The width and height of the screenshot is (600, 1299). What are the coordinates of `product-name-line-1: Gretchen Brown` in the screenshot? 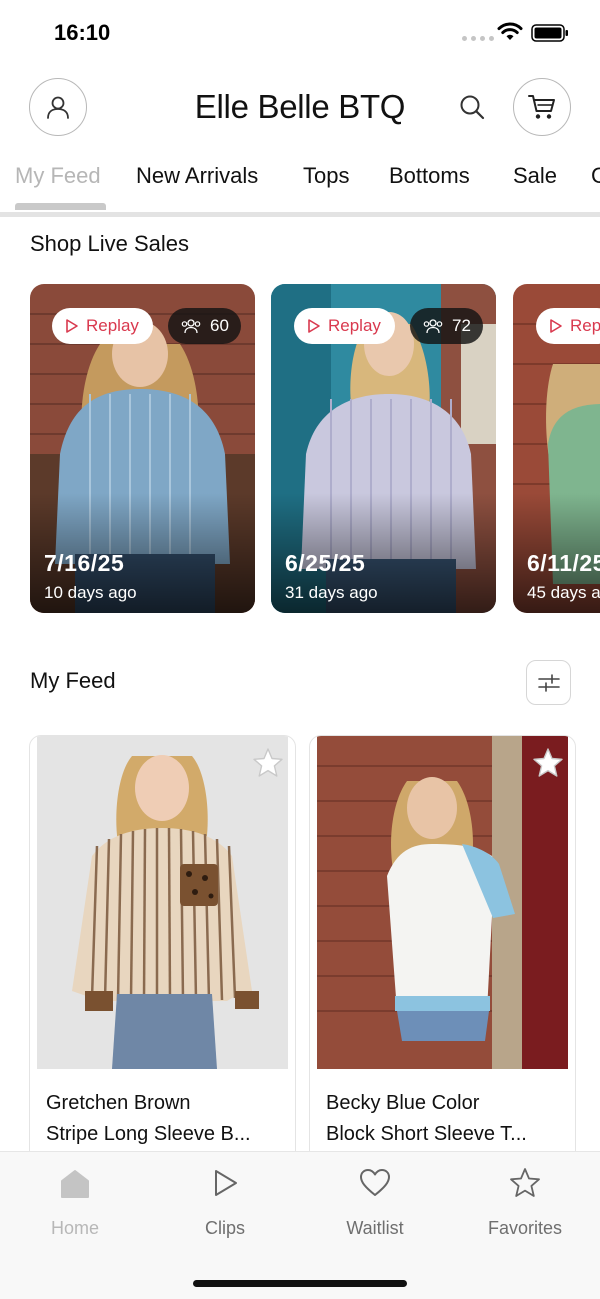 It's located at (118, 1103).